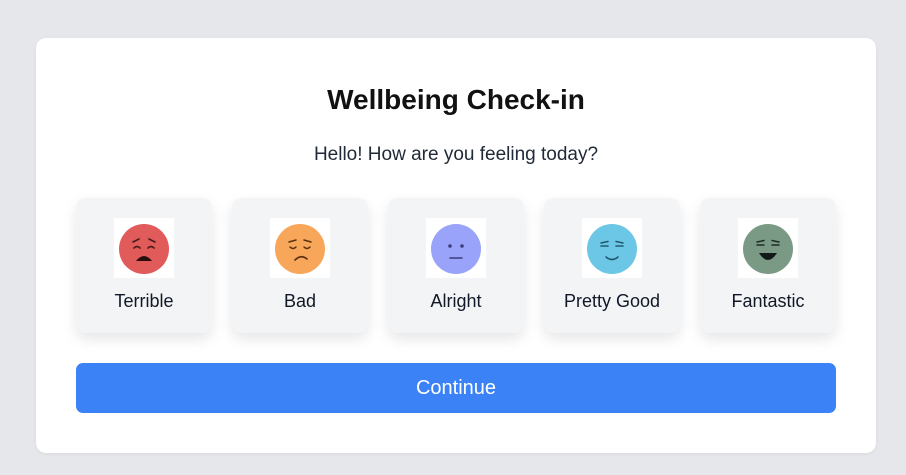  I want to click on mood-label: Fantastic, so click(768, 301).